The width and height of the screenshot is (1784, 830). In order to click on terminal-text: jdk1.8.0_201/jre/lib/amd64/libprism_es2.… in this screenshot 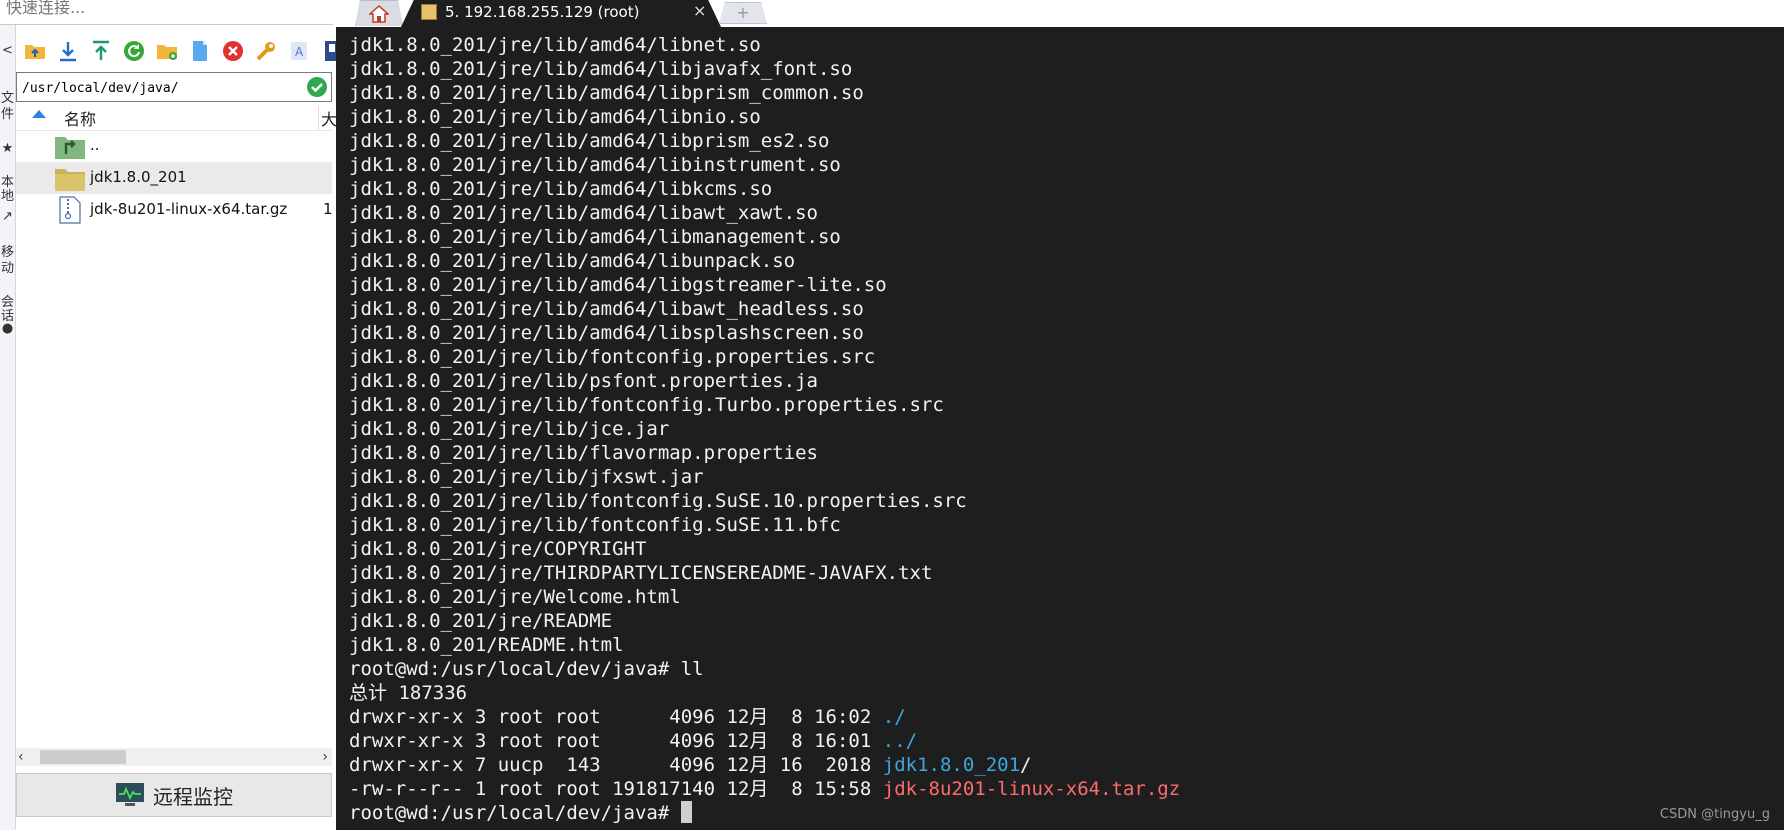, I will do `click(589, 141)`.